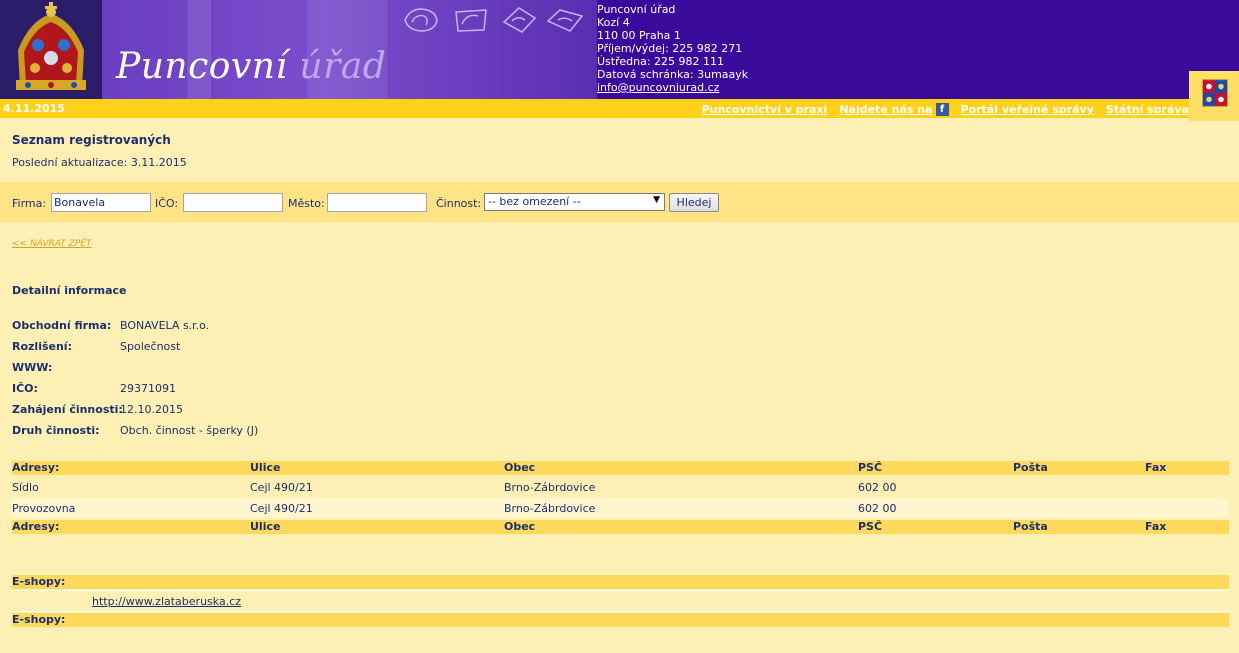  What do you see at coordinates (66, 367) in the screenshot?
I see `detail-row-www: WWW:` at bounding box center [66, 367].